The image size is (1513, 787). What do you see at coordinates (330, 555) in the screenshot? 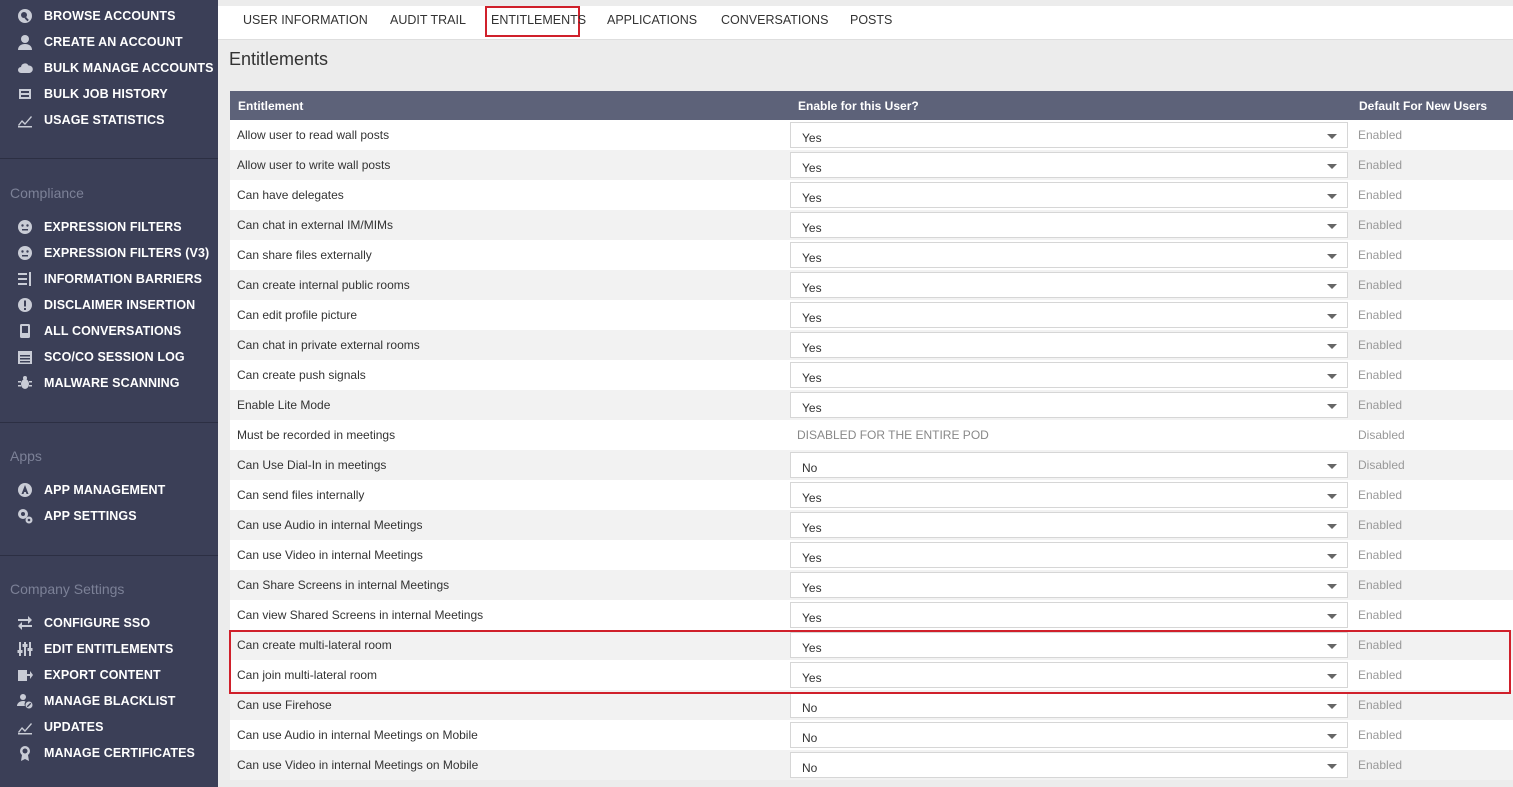
I see `entitlement-name: Can use Video in internal Meetings` at bounding box center [330, 555].